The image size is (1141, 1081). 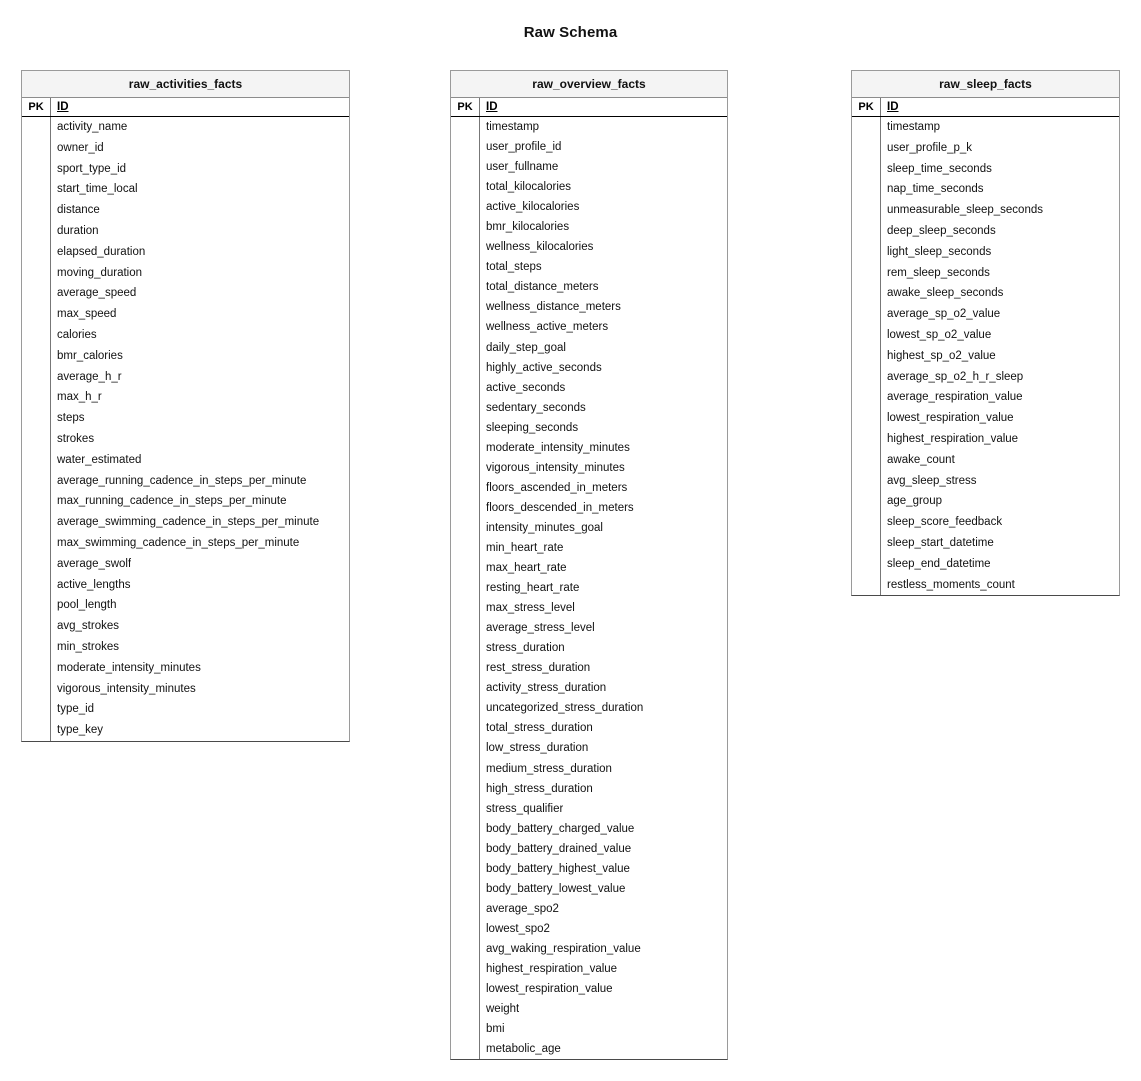 What do you see at coordinates (955, 397) in the screenshot?
I see `field-name: average_respiration_value` at bounding box center [955, 397].